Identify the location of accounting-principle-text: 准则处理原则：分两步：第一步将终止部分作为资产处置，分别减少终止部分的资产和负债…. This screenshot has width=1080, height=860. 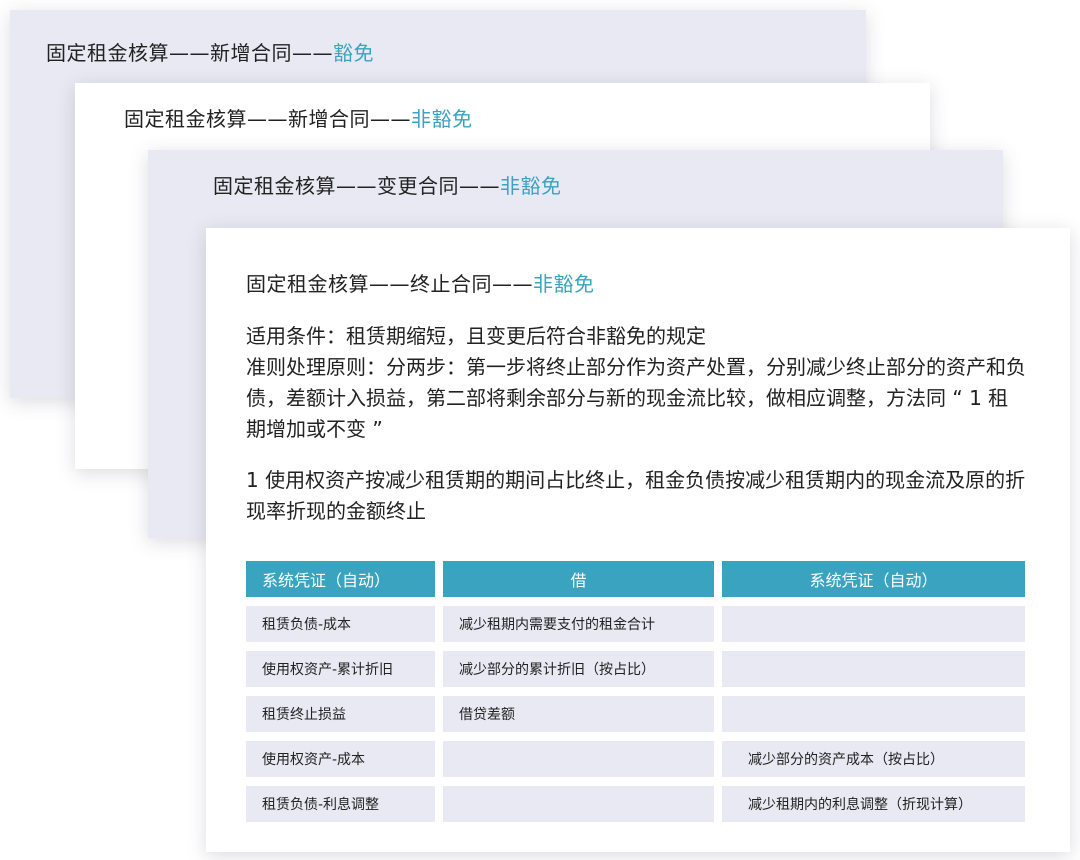
(636, 398).